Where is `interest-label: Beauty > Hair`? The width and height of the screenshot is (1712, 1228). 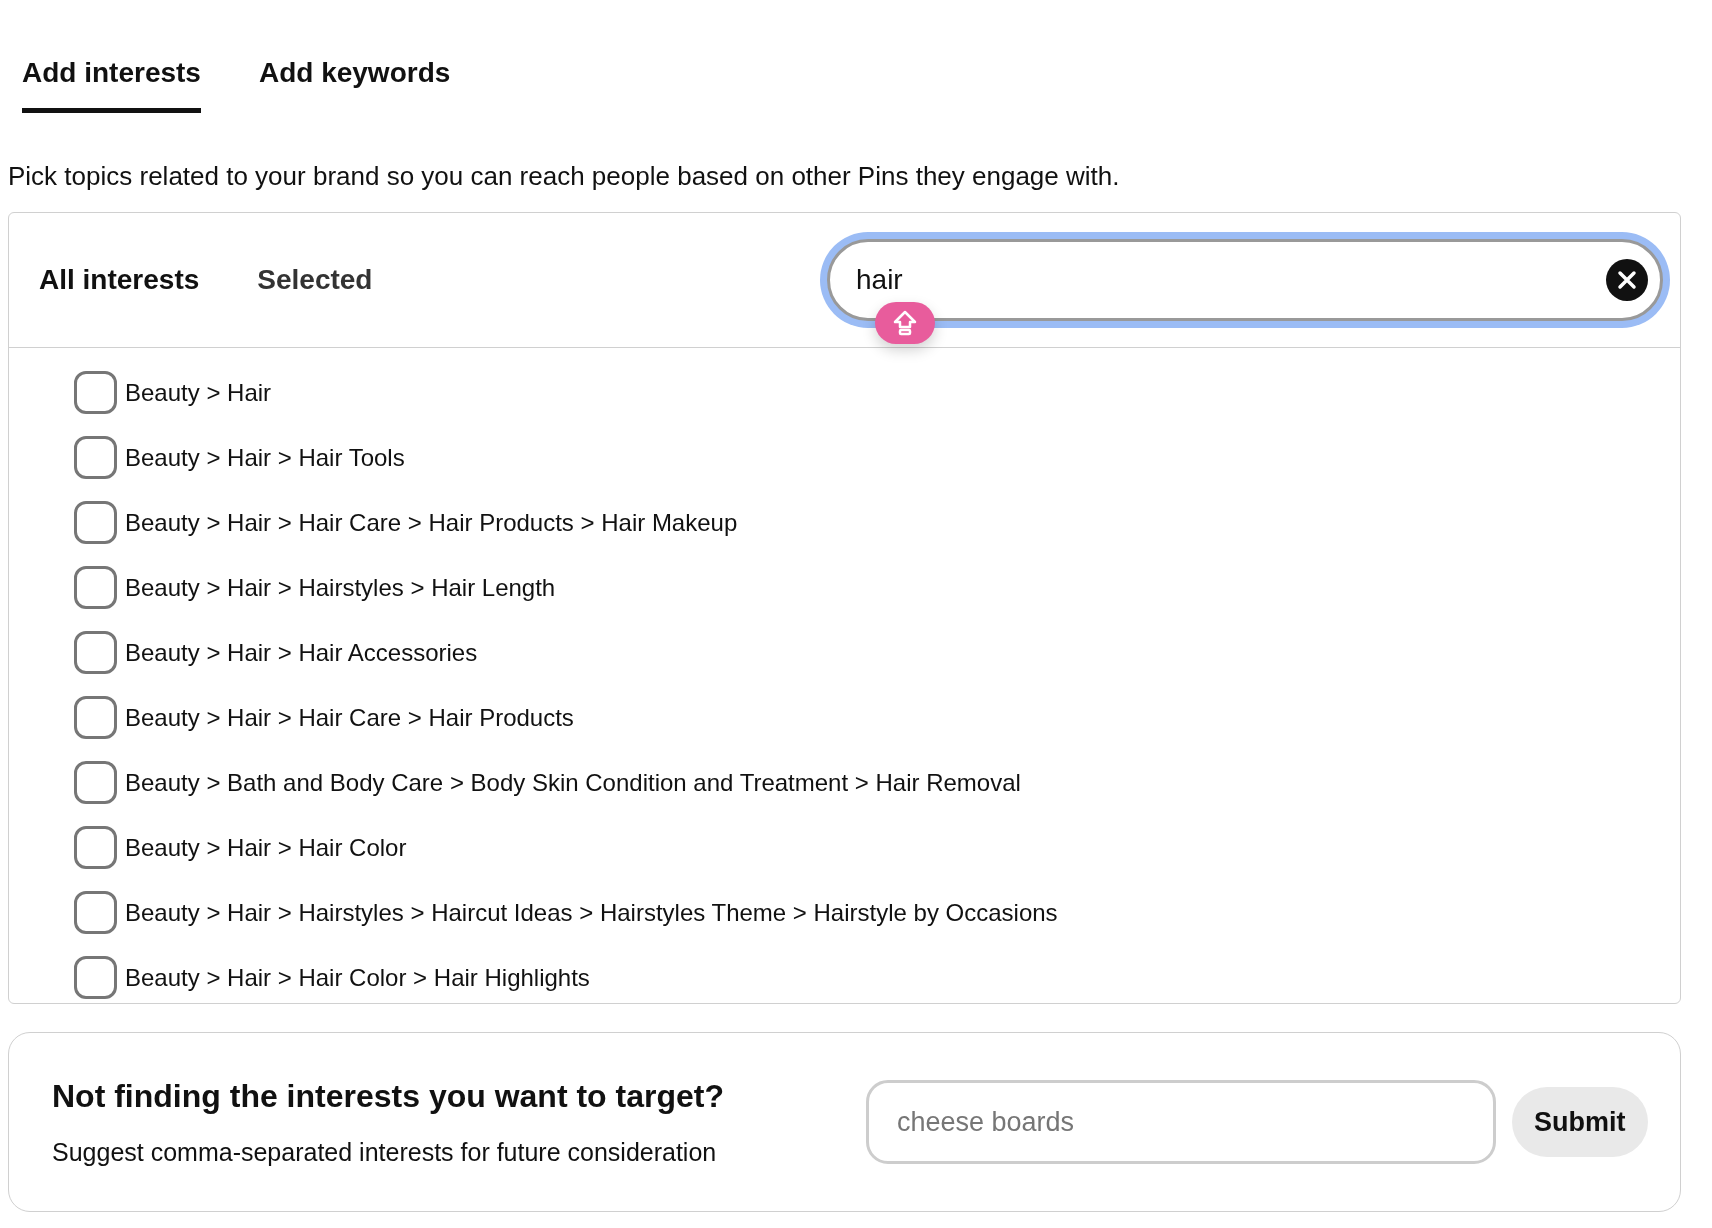
interest-label: Beauty > Hair is located at coordinates (198, 392).